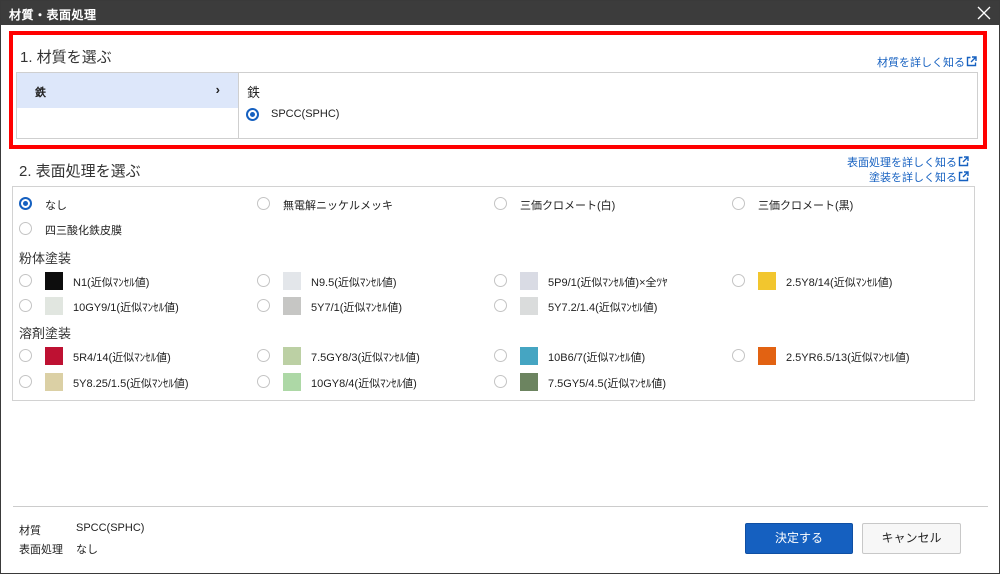  Describe the element at coordinates (603, 308) in the screenshot. I see `powder-option-label: 5Y7.2/1.4(近似ﾏﾝｾﾙ値)` at that location.